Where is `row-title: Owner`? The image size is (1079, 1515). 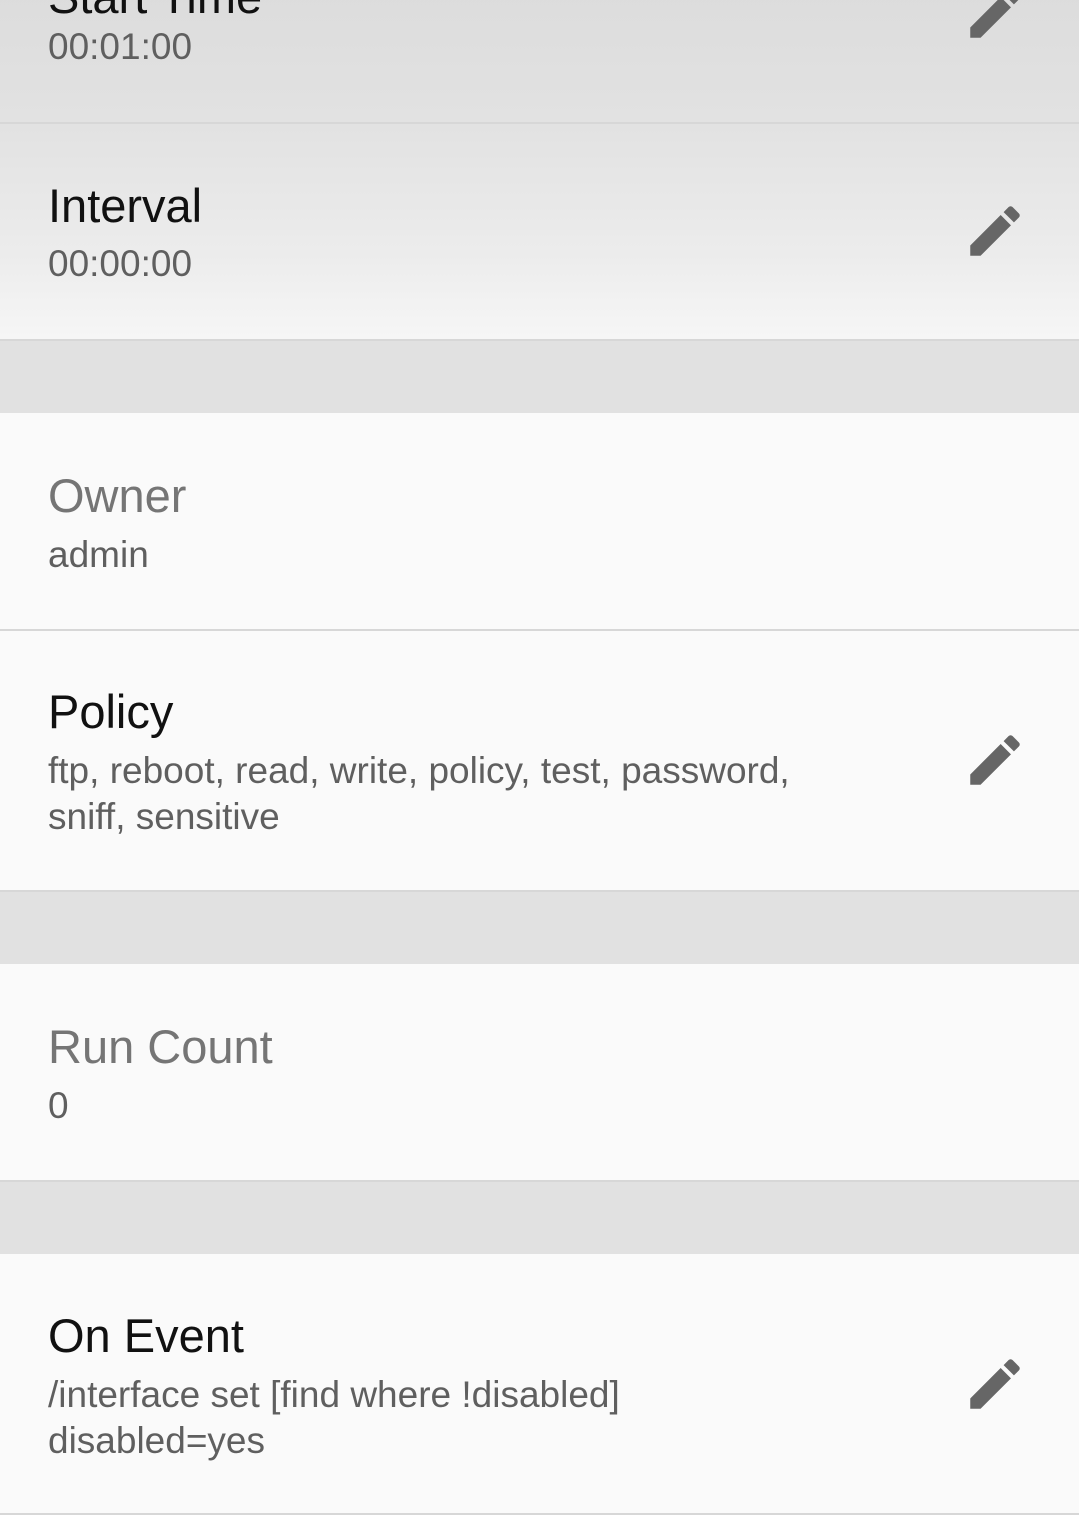
row-title: Owner is located at coordinates (117, 495).